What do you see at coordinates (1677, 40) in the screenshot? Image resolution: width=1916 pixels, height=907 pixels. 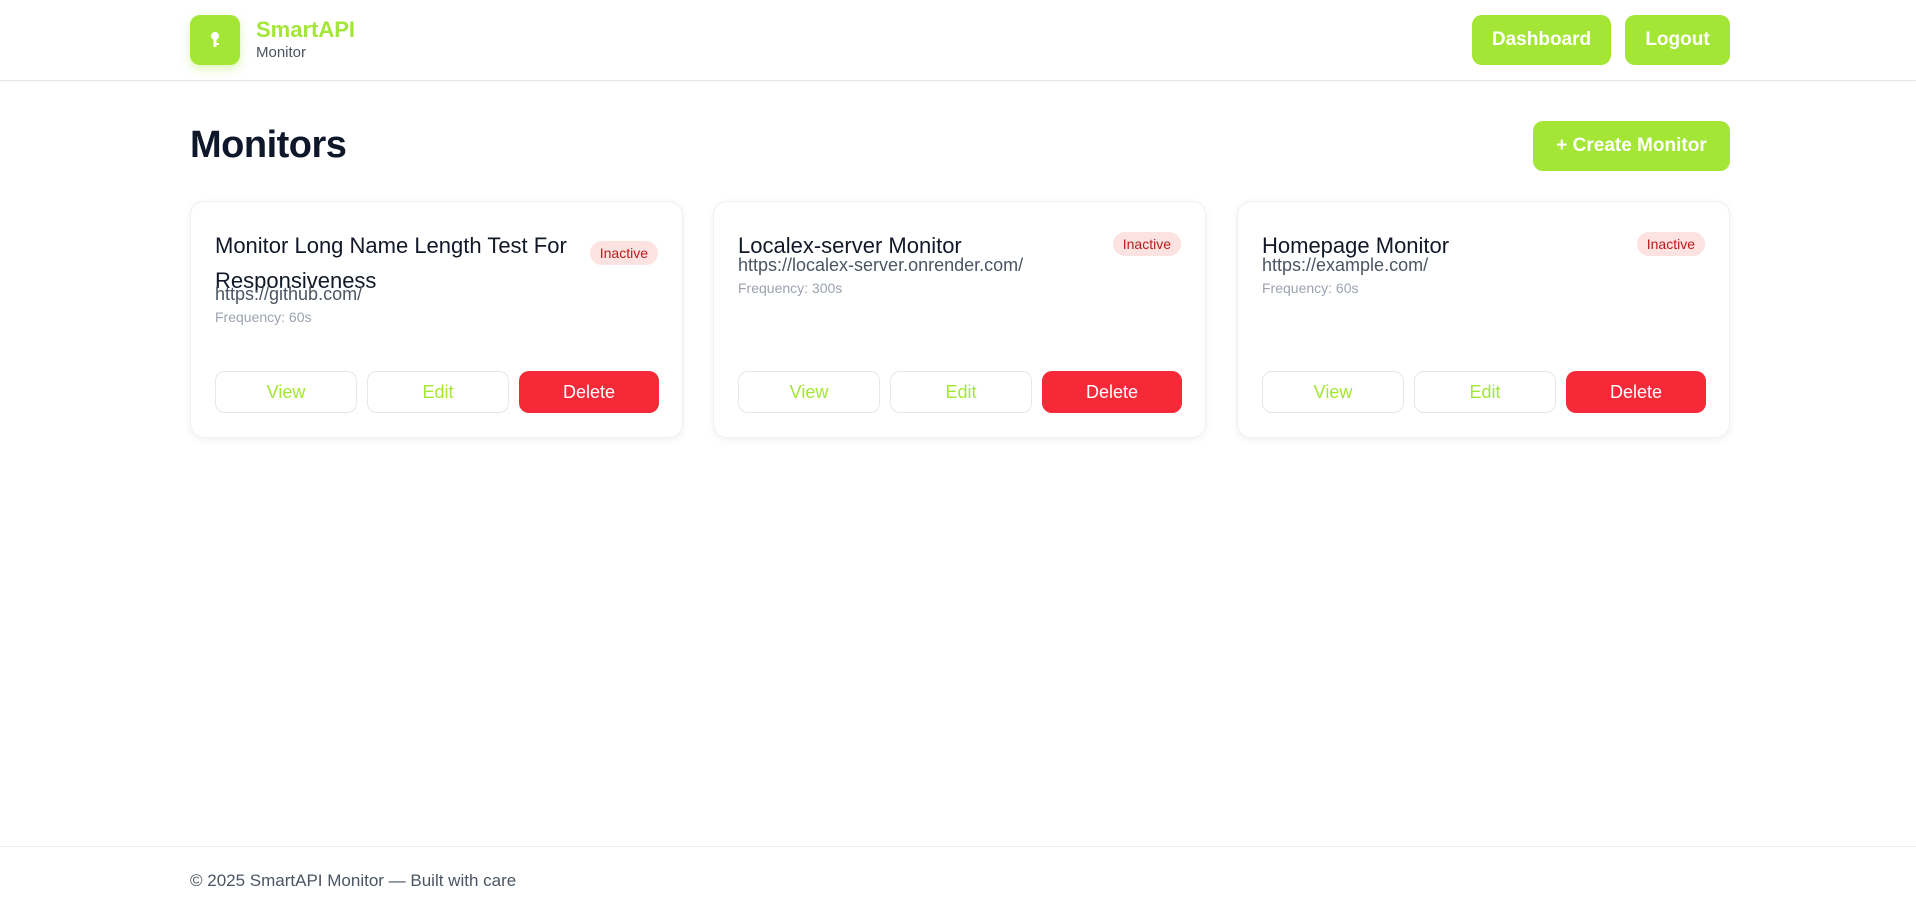 I see `logout-button: Logout` at bounding box center [1677, 40].